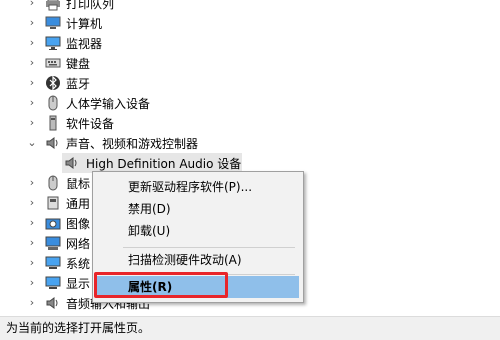  What do you see at coordinates (78, 183) in the screenshot?
I see `tree-item-label: 鼠标` at bounding box center [78, 183].